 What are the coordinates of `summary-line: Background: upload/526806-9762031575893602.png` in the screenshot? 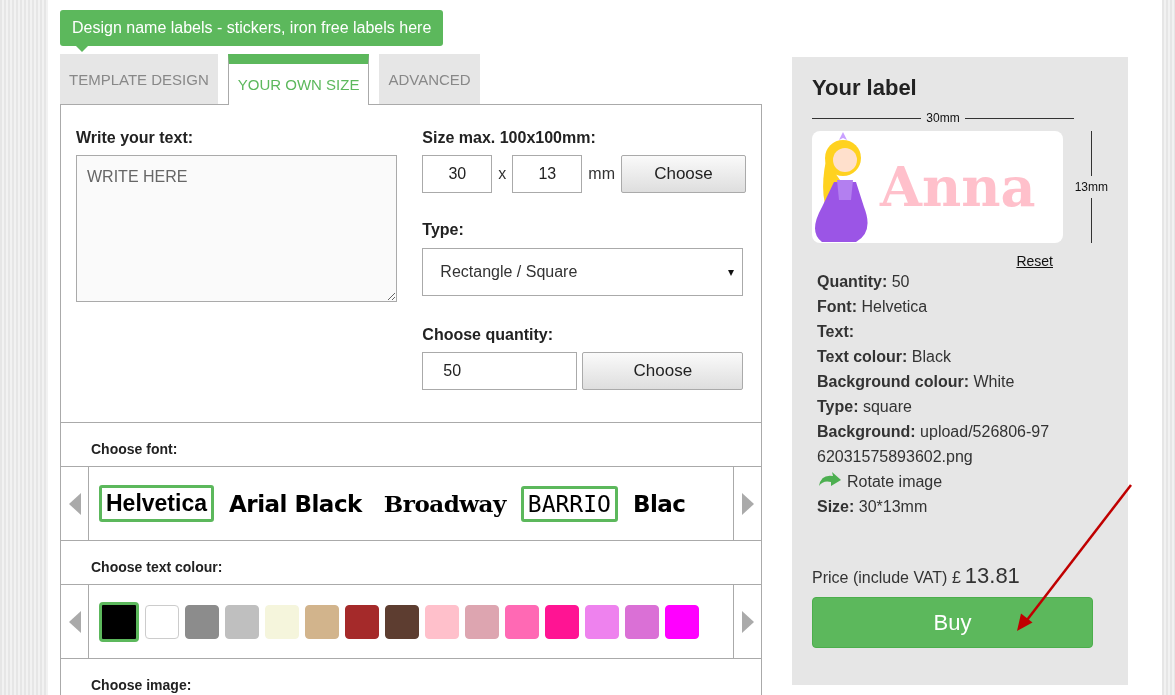 It's located at (934, 444).